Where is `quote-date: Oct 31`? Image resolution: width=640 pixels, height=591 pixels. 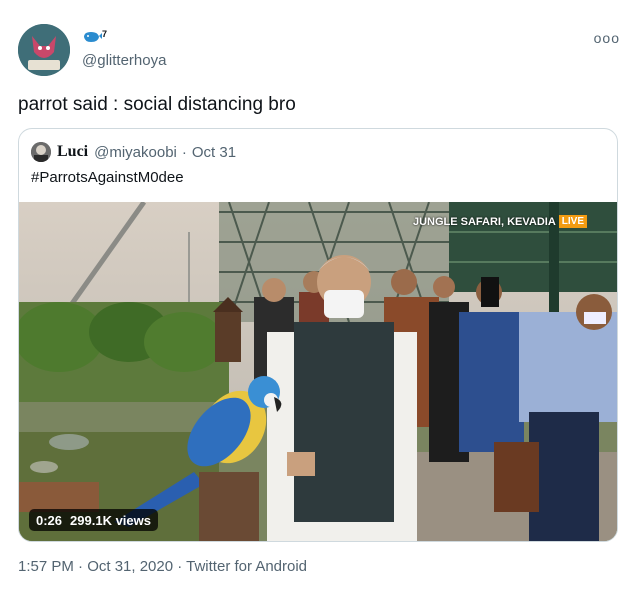 quote-date: Oct 31 is located at coordinates (214, 152).